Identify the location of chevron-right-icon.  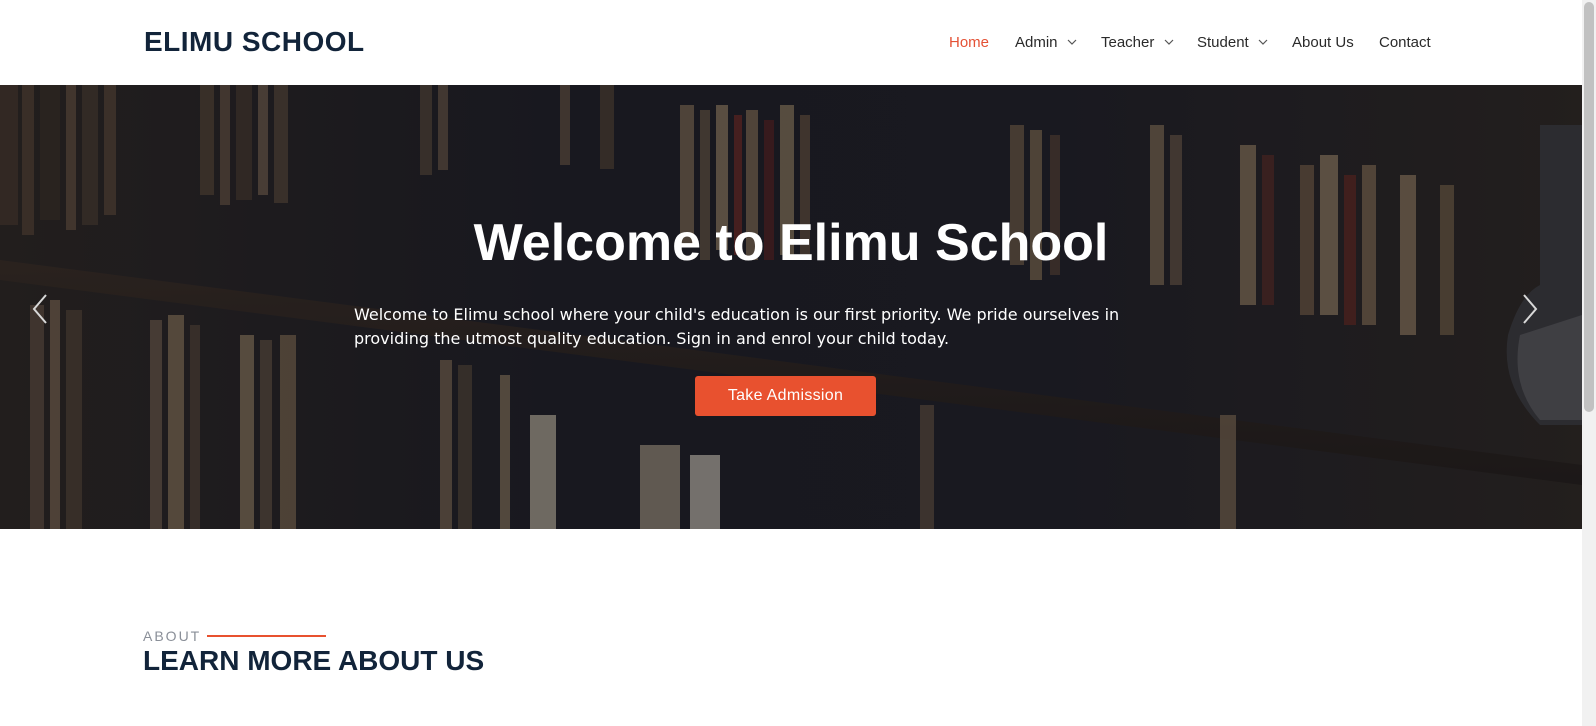
(1530, 309).